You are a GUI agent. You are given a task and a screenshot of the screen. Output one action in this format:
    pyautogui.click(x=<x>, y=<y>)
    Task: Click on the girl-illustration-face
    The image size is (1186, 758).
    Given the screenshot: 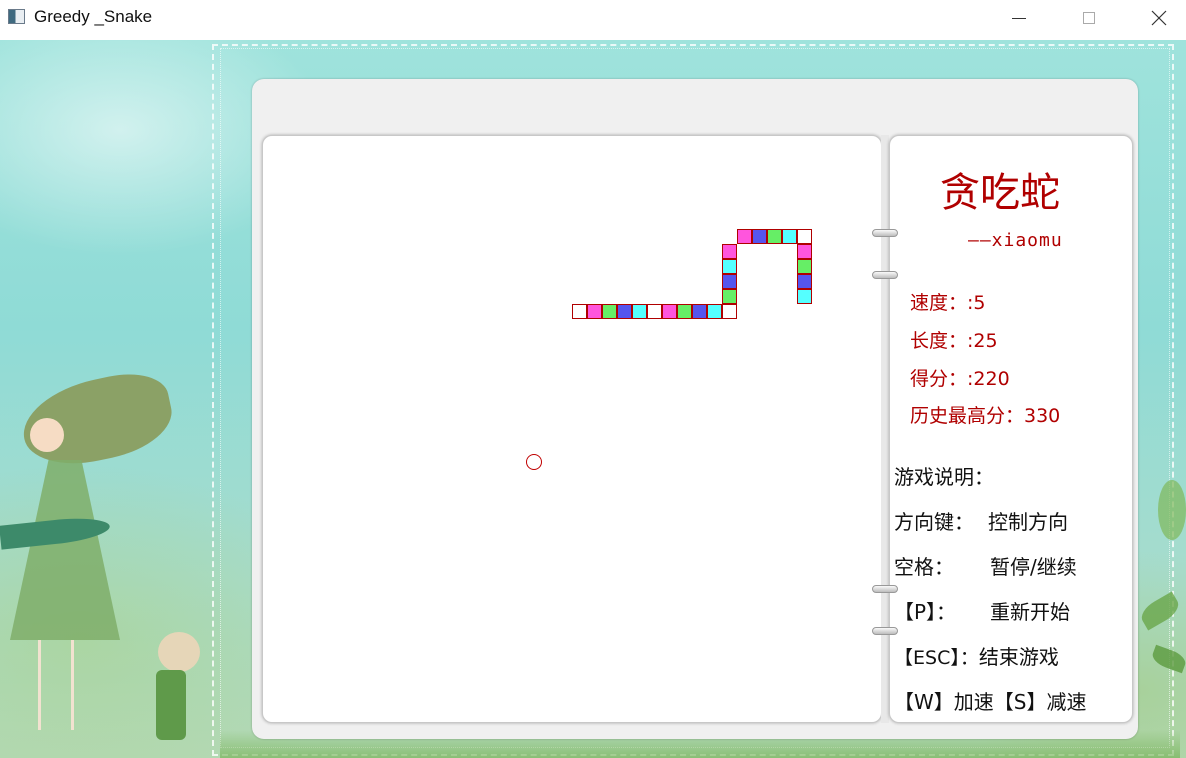 What is the action you would take?
    pyautogui.click(x=47, y=435)
    